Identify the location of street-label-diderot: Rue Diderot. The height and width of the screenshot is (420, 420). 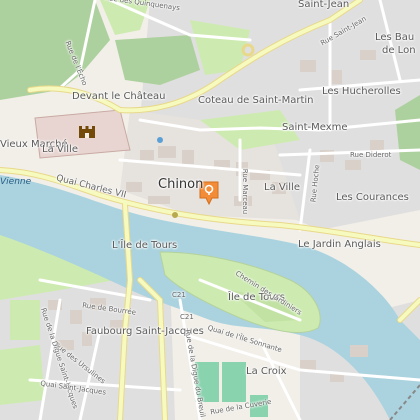
(371, 155).